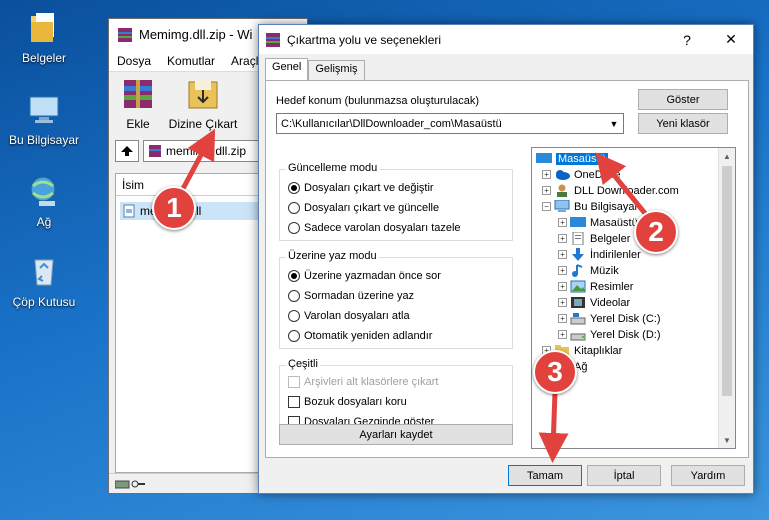 This screenshot has width=769, height=520. Describe the element at coordinates (555, 372) in the screenshot. I see `step-marker-3: 3` at that location.